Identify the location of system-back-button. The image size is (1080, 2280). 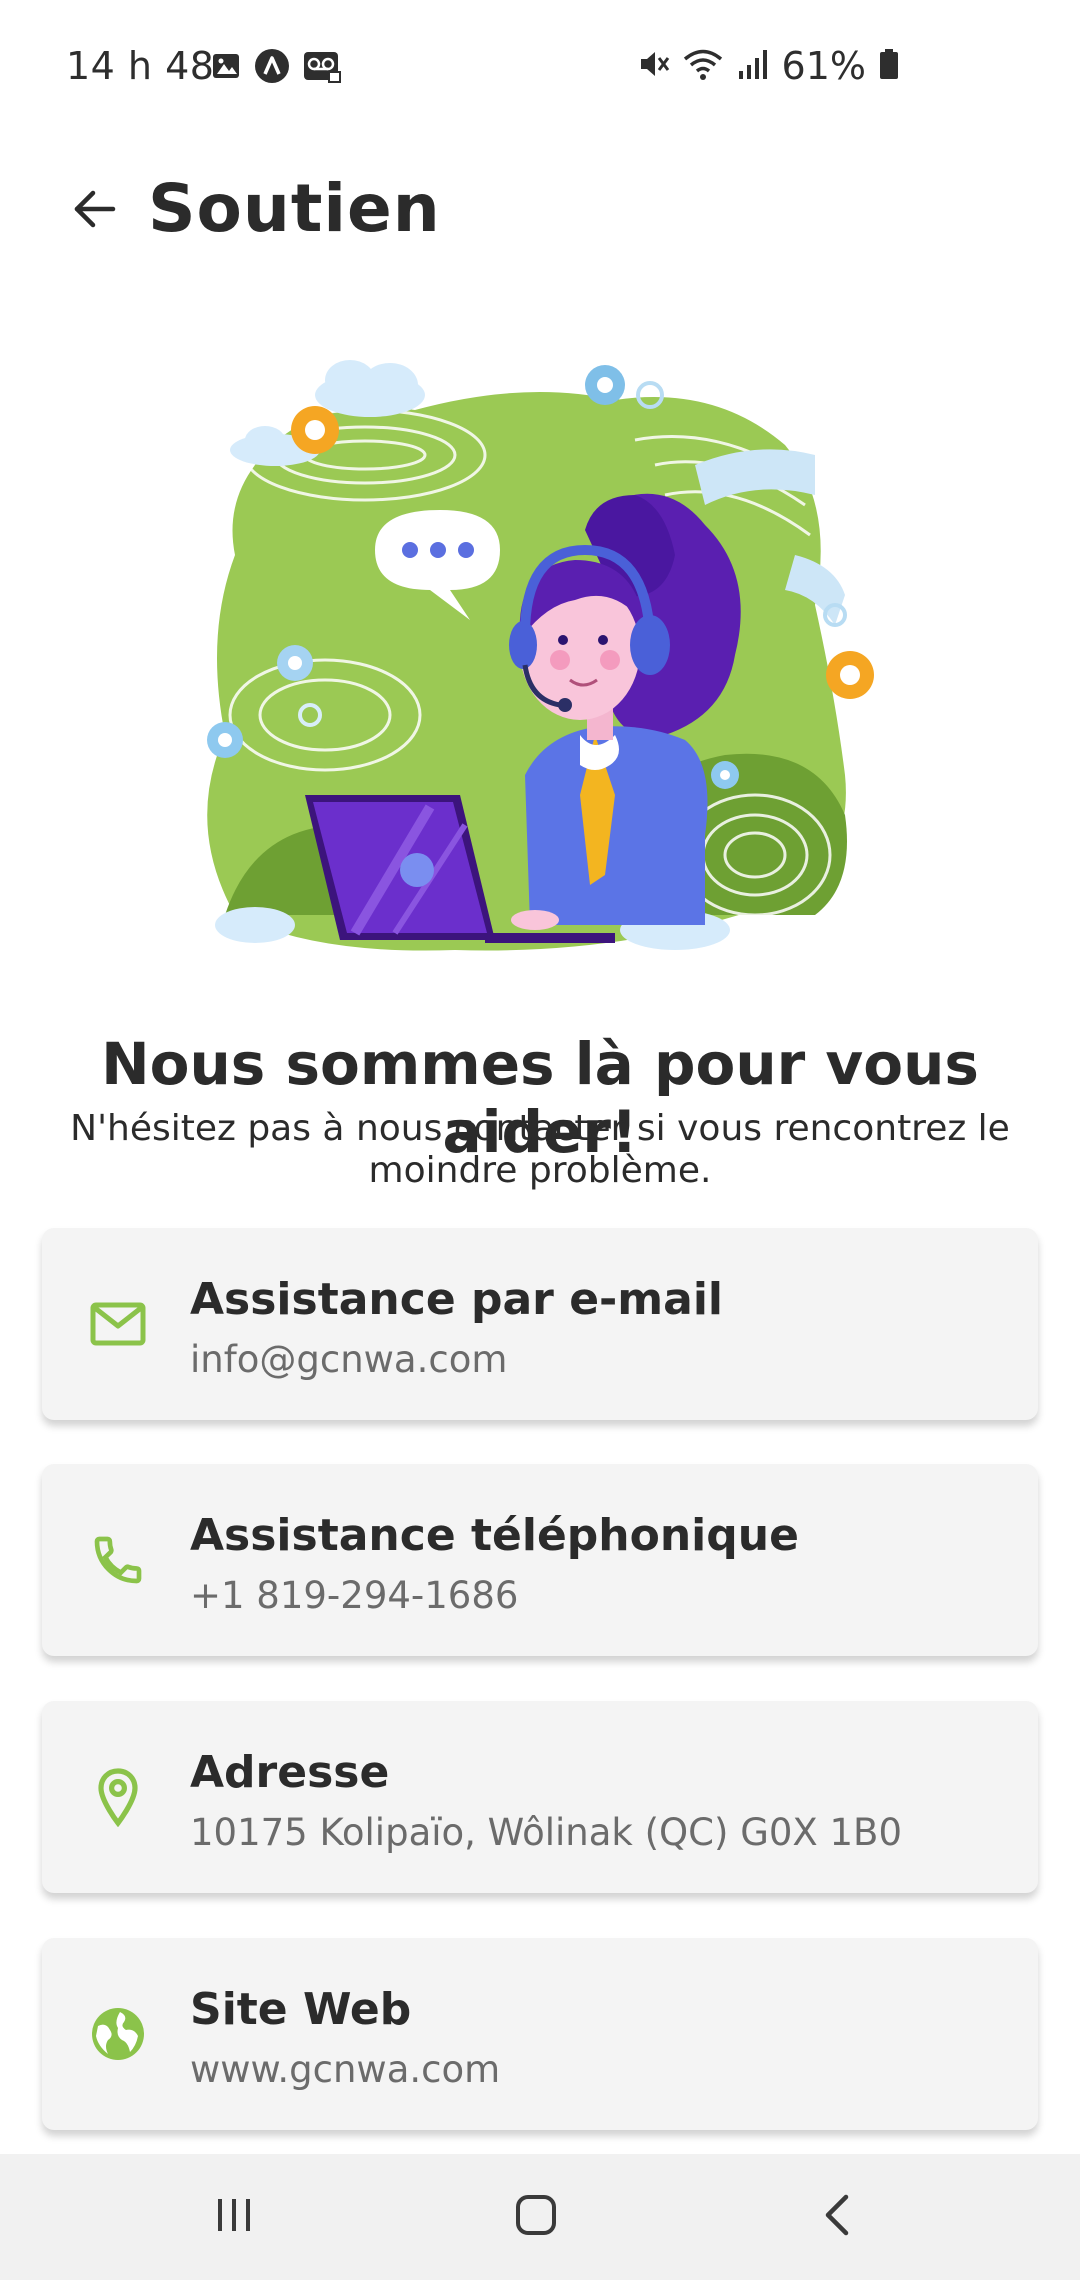
(838, 2217).